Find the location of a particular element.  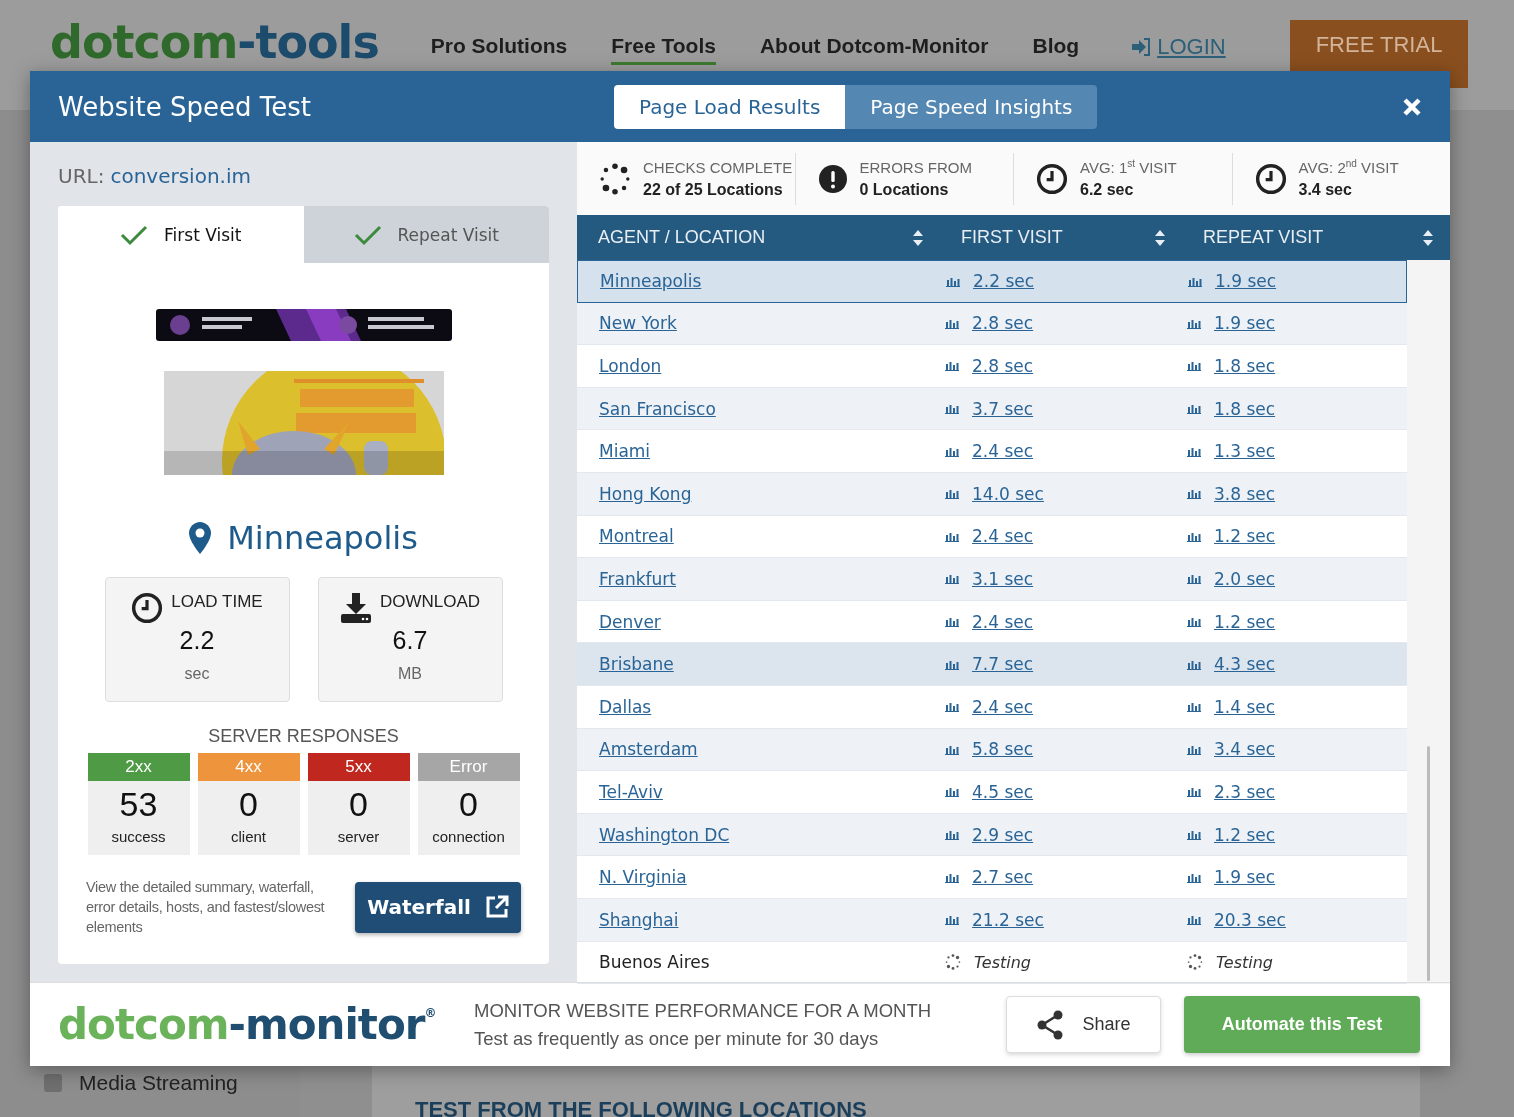

location-link: Tel-Aviv is located at coordinates (631, 791).